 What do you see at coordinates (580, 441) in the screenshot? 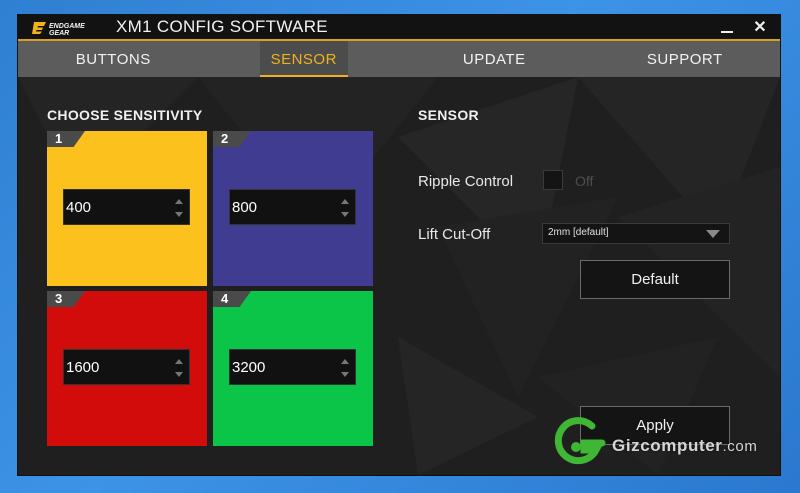
I see `gizcomputer-logo-icon` at bounding box center [580, 441].